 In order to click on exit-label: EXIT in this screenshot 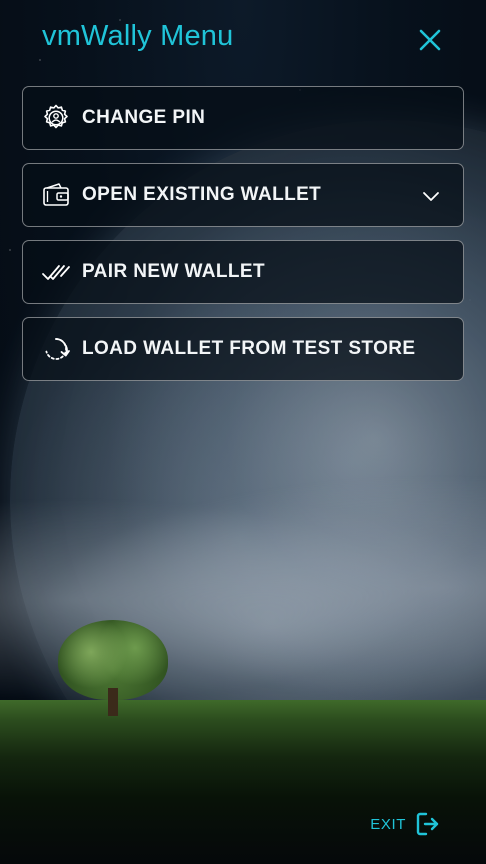, I will do `click(388, 824)`.